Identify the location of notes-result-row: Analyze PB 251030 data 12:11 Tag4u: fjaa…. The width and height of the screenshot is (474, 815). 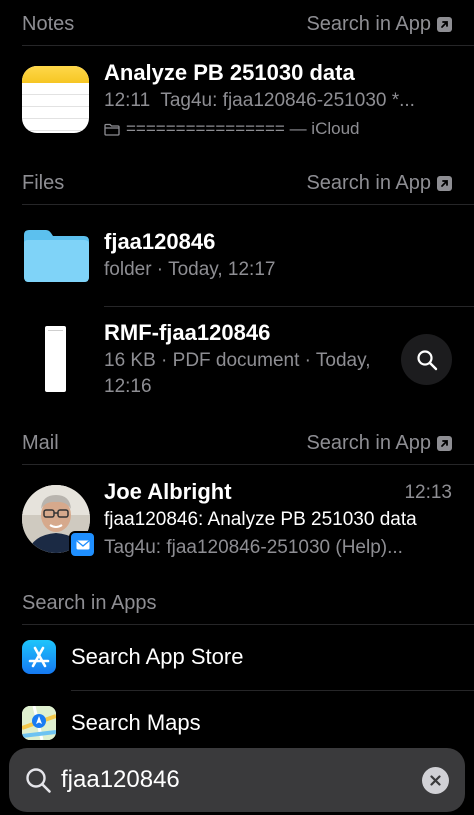
(237, 100).